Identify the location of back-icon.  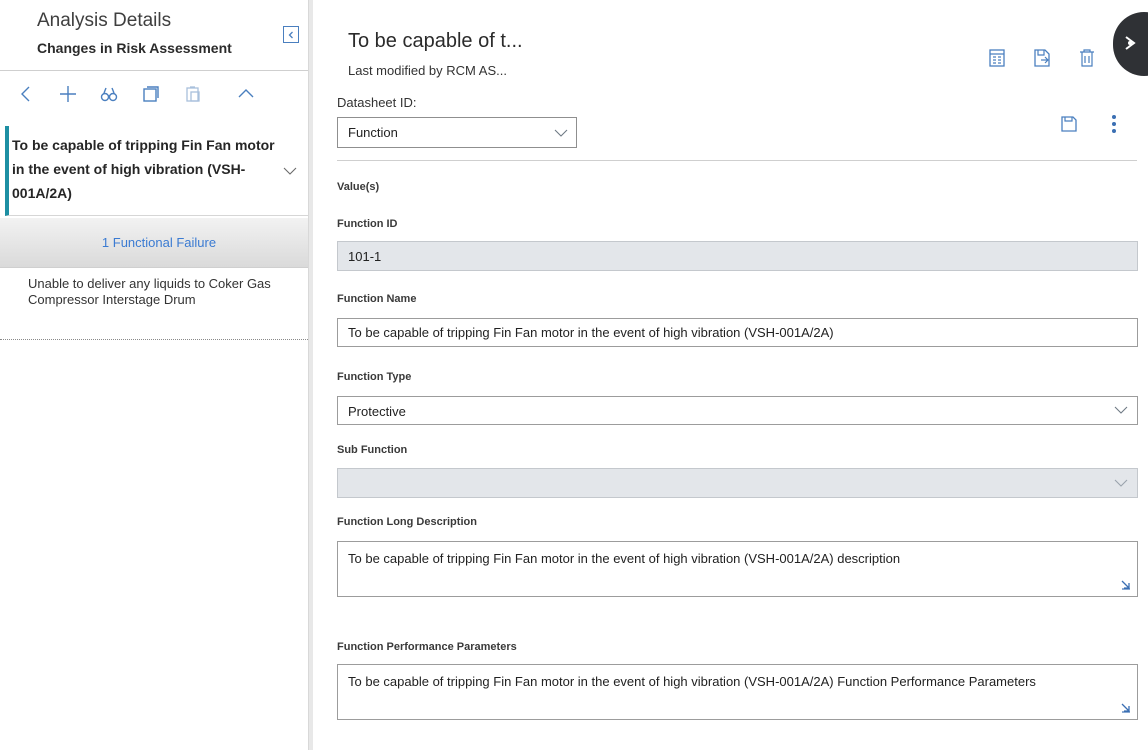
(27, 94).